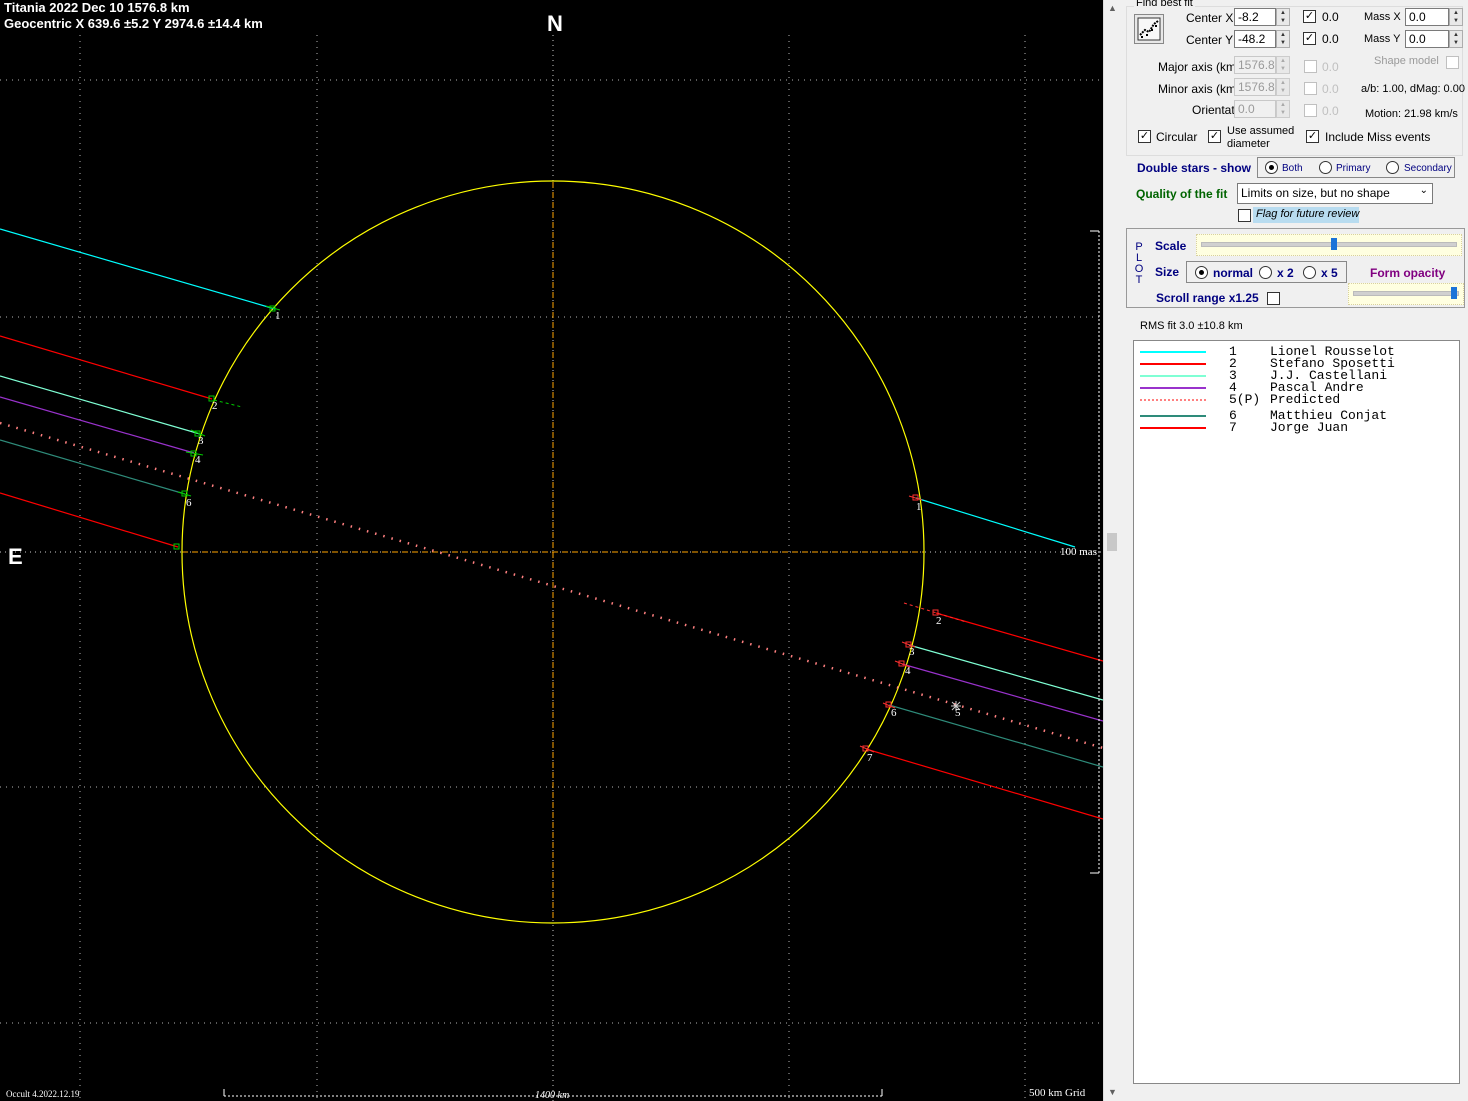 The width and height of the screenshot is (1468, 1101). What do you see at coordinates (894, 713) in the screenshot?
I see `svg-text: 6` at bounding box center [894, 713].